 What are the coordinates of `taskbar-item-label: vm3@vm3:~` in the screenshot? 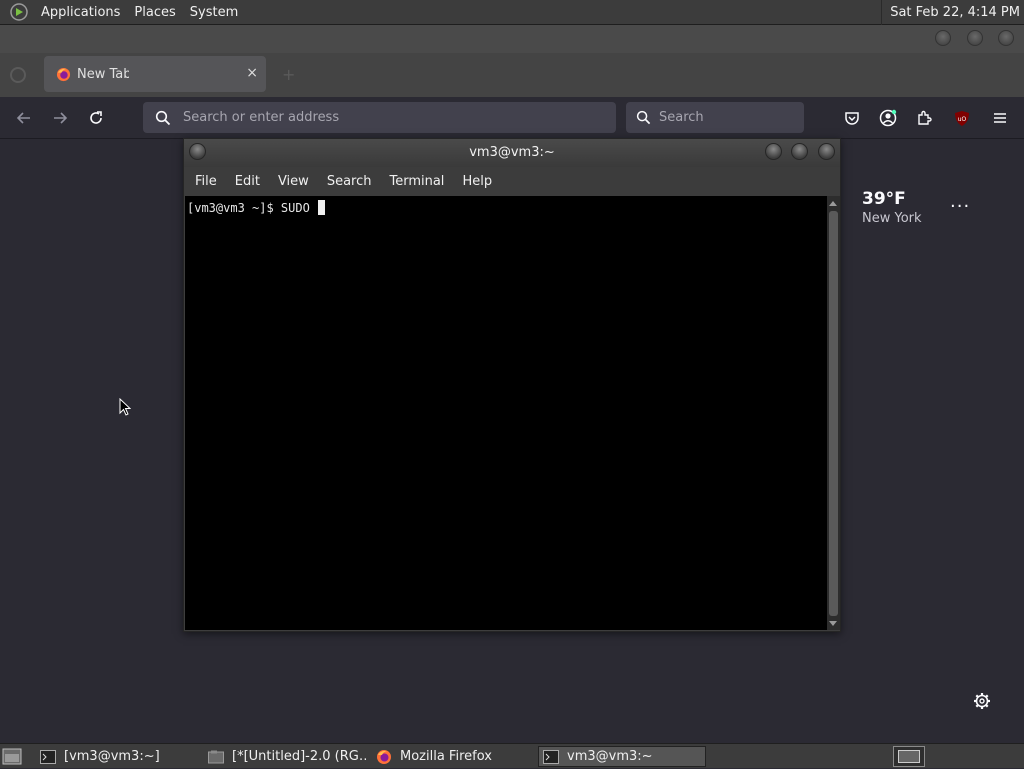 It's located at (610, 756).